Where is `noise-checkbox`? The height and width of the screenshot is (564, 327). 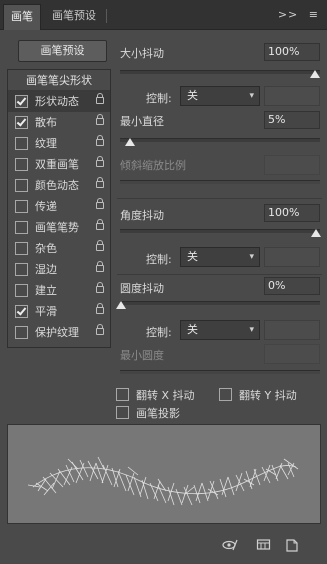
noise-checkbox is located at coordinates (21, 248).